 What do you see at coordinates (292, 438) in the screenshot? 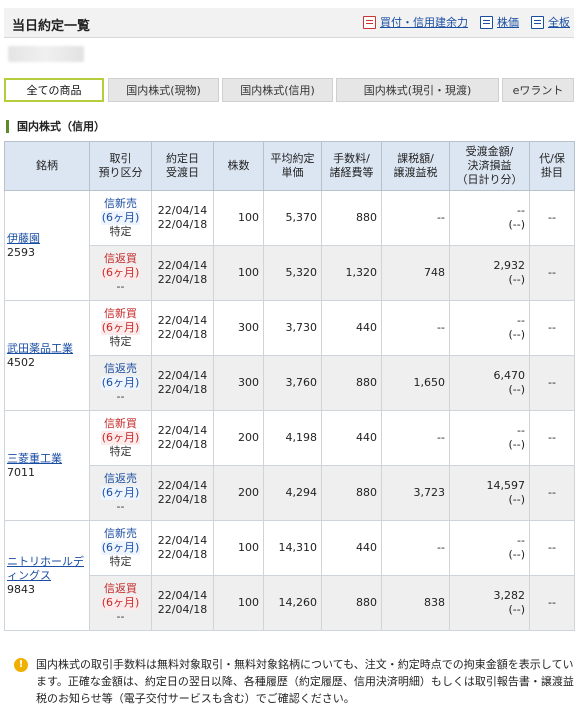
I see `avg-price-cell: 4,198` at bounding box center [292, 438].